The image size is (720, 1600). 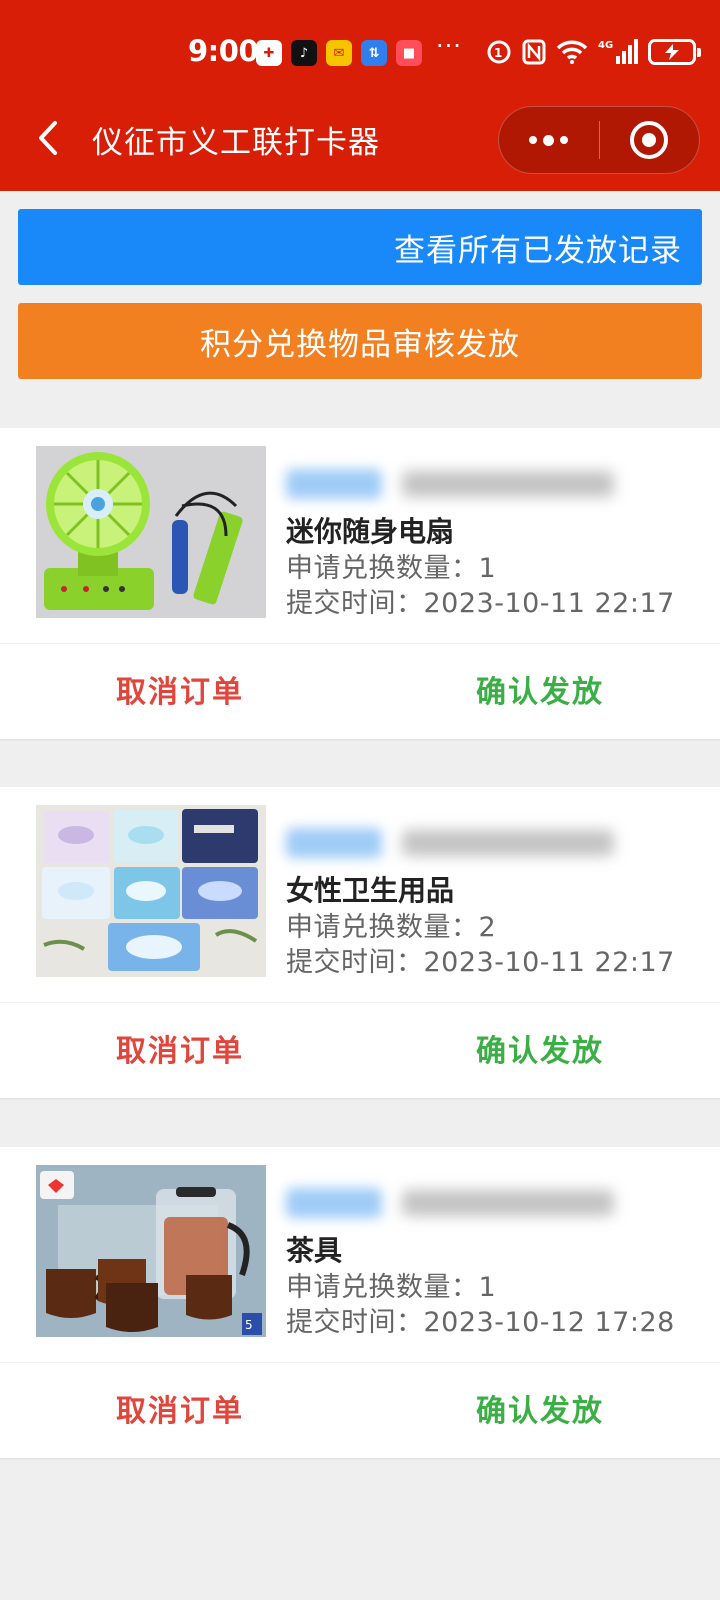 What do you see at coordinates (593, 52) in the screenshot?
I see `system-icons: 1 4G` at bounding box center [593, 52].